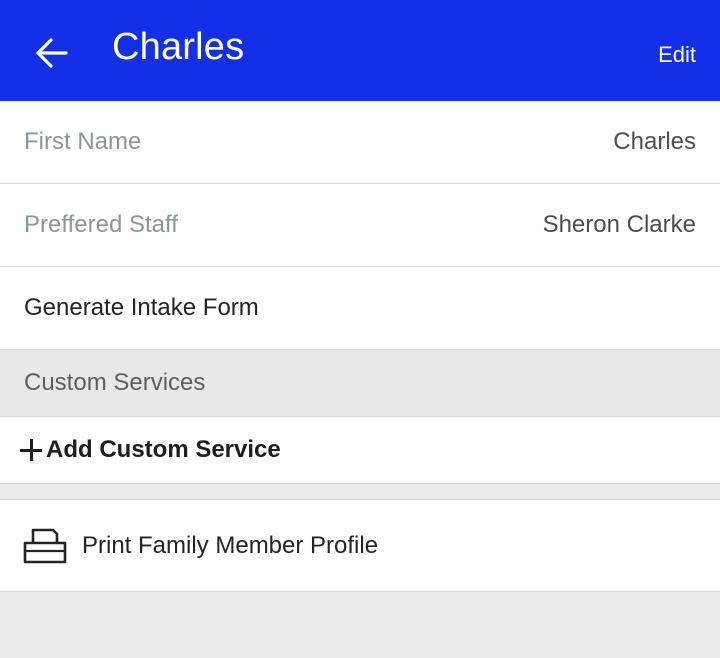 The width and height of the screenshot is (720, 658). What do you see at coordinates (45, 546) in the screenshot?
I see `printer-icon` at bounding box center [45, 546].